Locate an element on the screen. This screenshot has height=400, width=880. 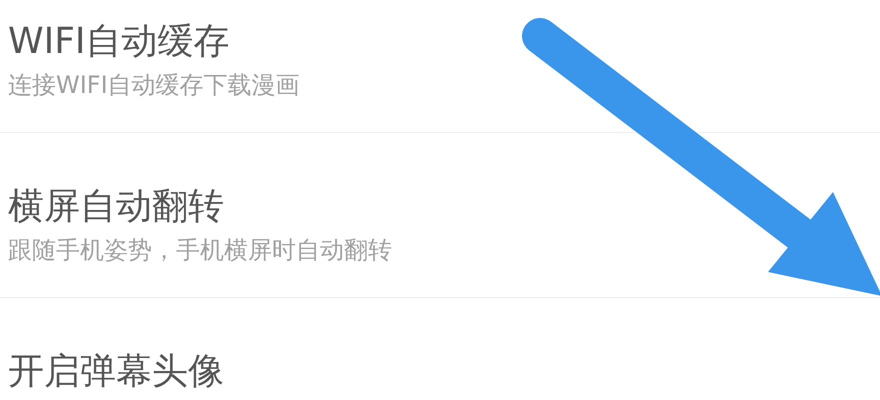
setting-title: WIFI自动缓存 is located at coordinates (119, 42).